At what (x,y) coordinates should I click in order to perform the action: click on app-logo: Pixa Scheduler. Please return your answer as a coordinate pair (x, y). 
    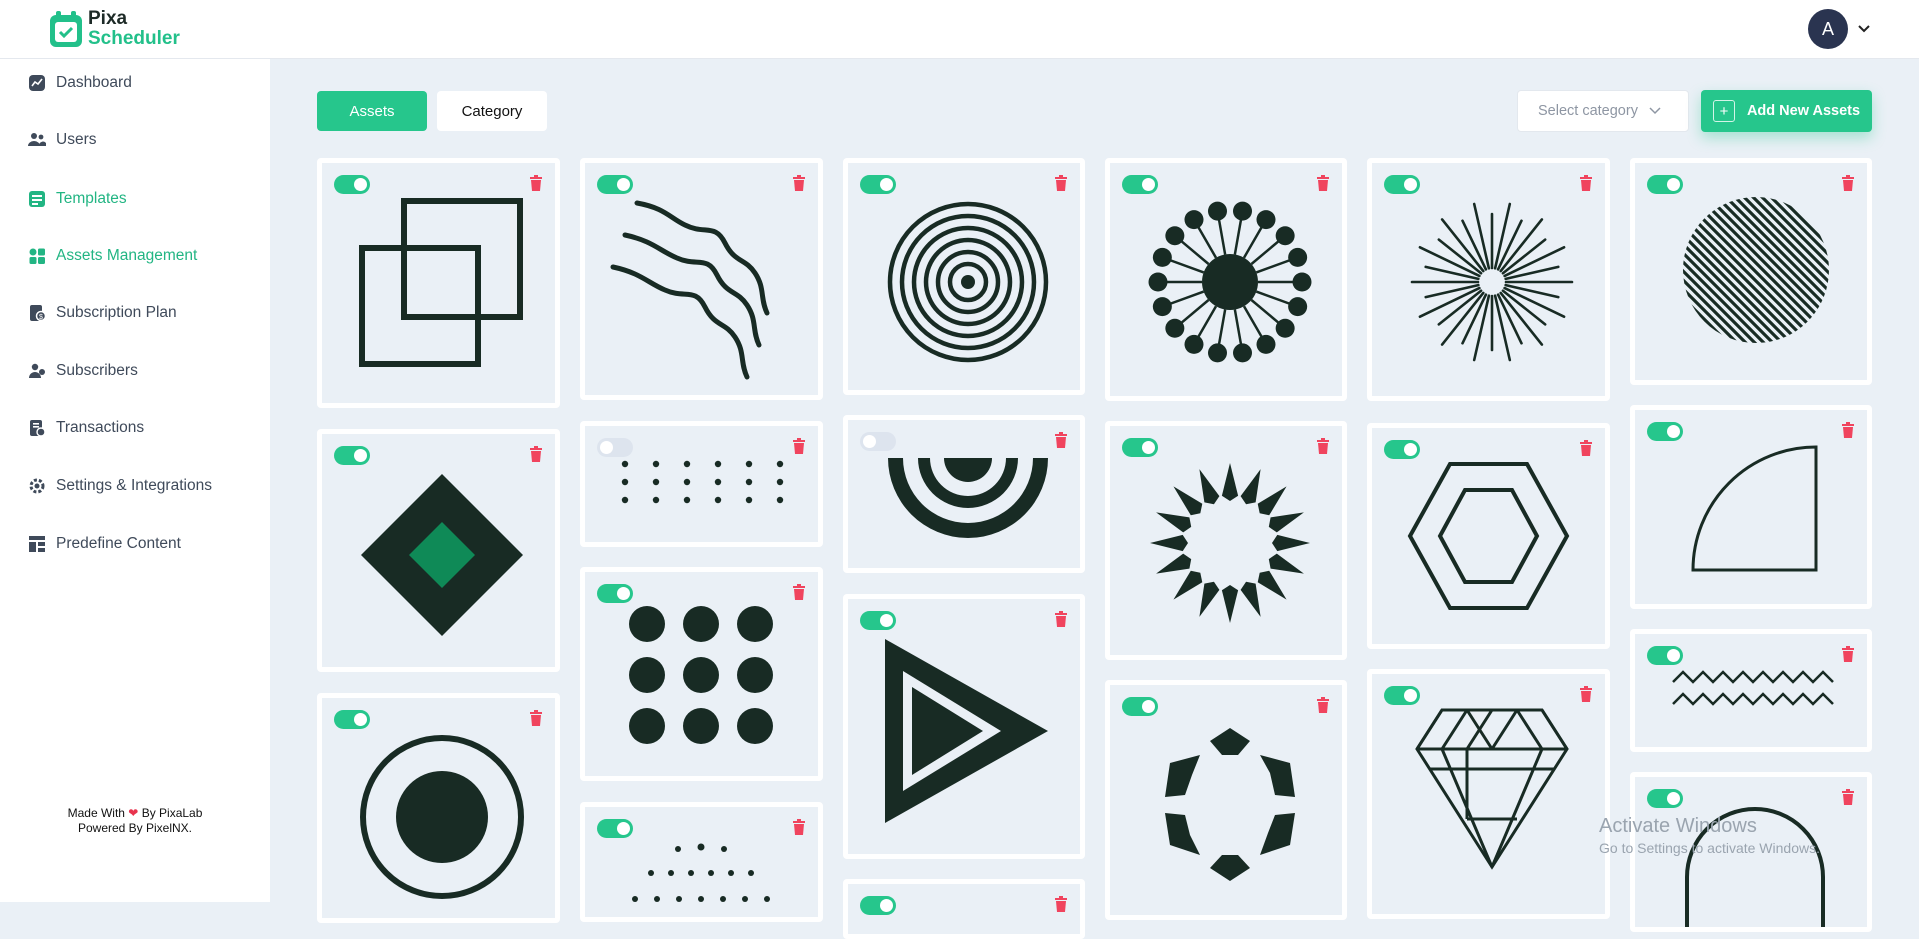
    Looking at the image, I should click on (114, 29).